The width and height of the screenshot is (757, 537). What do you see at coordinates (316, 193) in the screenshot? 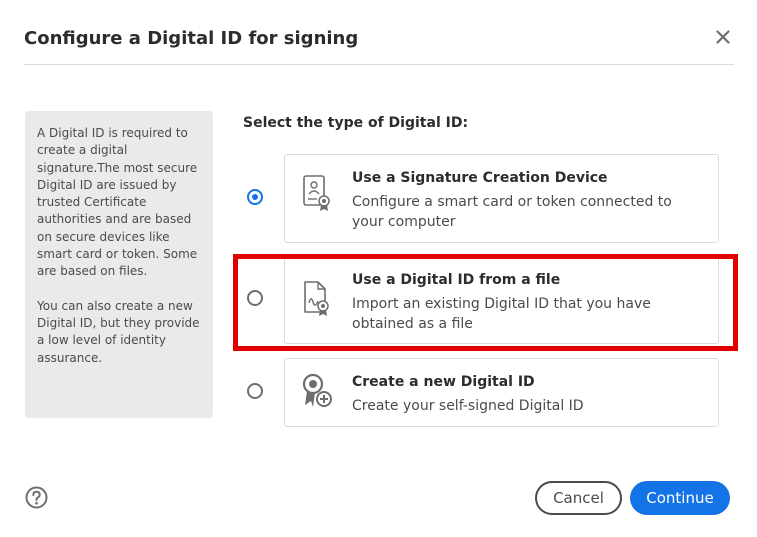
I see `smart-card-icon` at bounding box center [316, 193].